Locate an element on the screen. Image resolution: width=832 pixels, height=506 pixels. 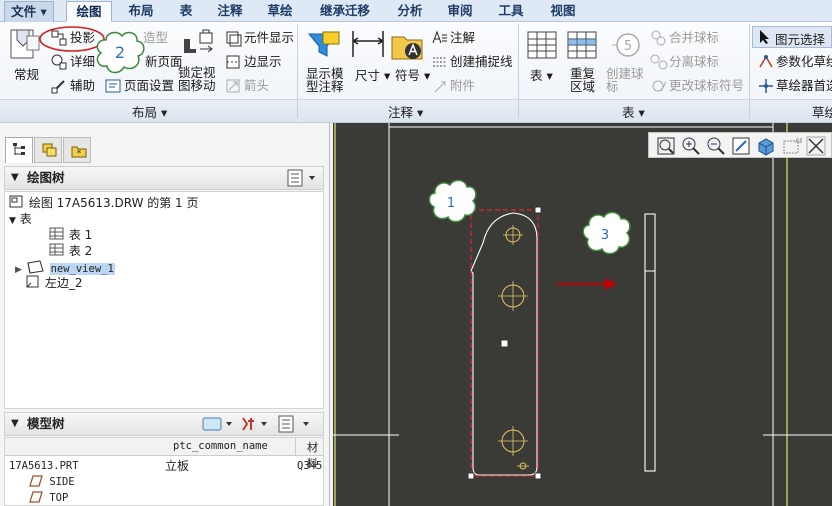
note-icon is located at coordinates (439, 37).